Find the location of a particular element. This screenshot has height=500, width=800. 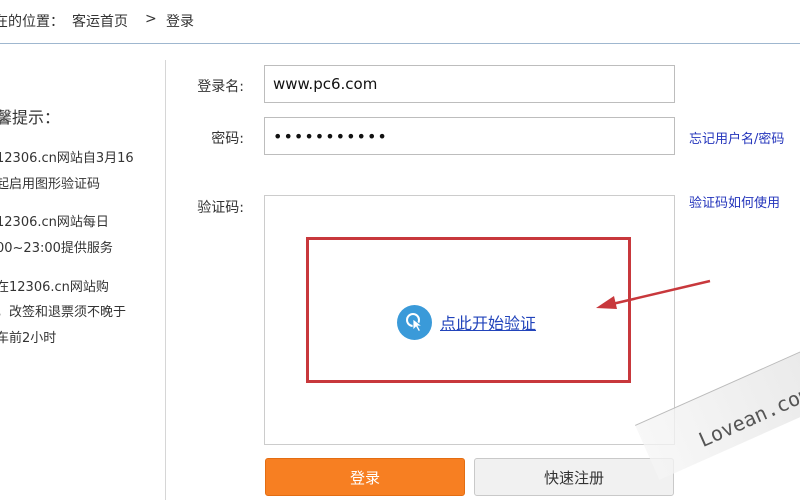

start-verification-label: 点此开始验证 is located at coordinates (488, 323).